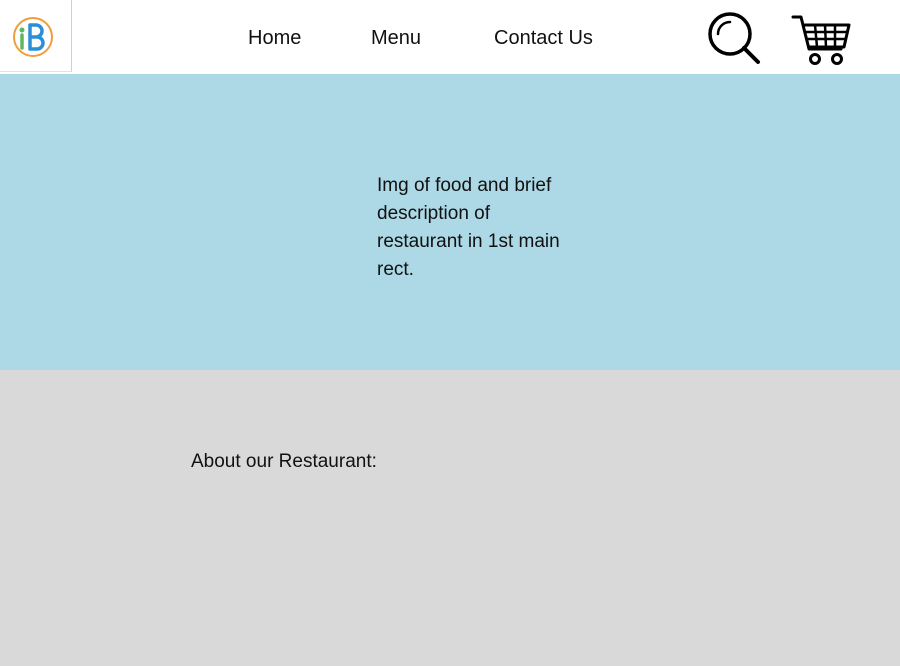 The height and width of the screenshot is (666, 900). What do you see at coordinates (821, 41) in the screenshot?
I see `shopping-cart-icon` at bounding box center [821, 41].